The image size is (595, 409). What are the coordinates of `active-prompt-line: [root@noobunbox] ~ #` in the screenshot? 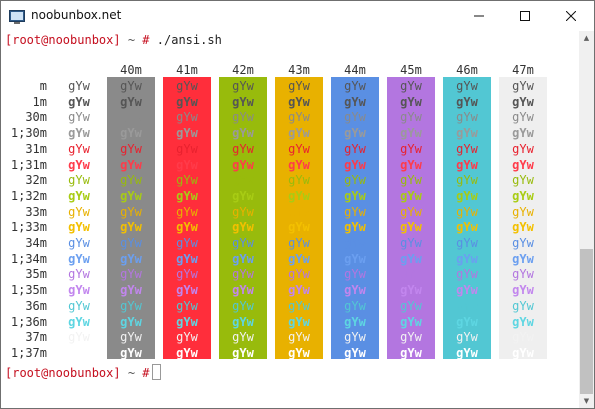 It's located at (83, 372).